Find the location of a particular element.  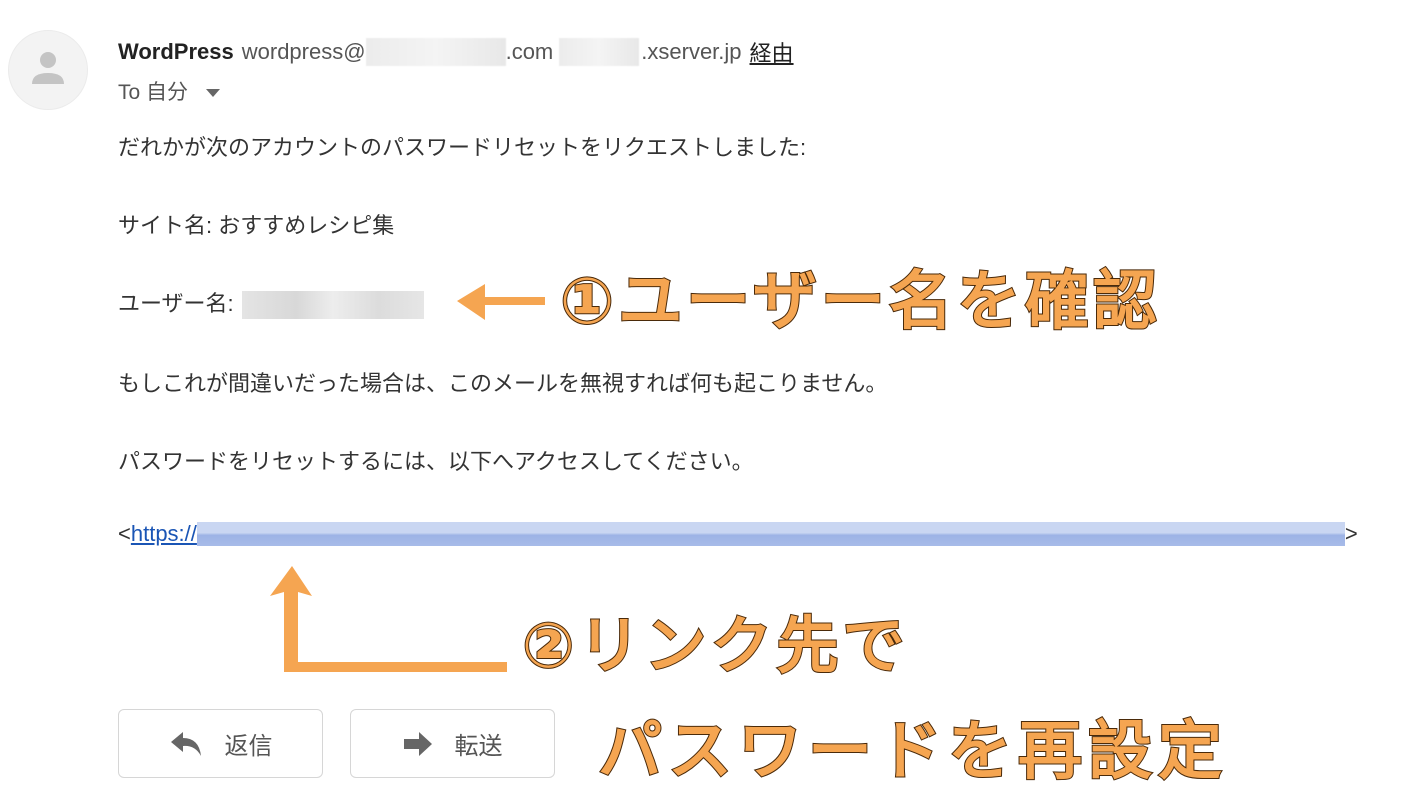

reset-instruction-line: パスワードをリセットするには、以下へアクセスしてください。 is located at coordinates (436, 461).